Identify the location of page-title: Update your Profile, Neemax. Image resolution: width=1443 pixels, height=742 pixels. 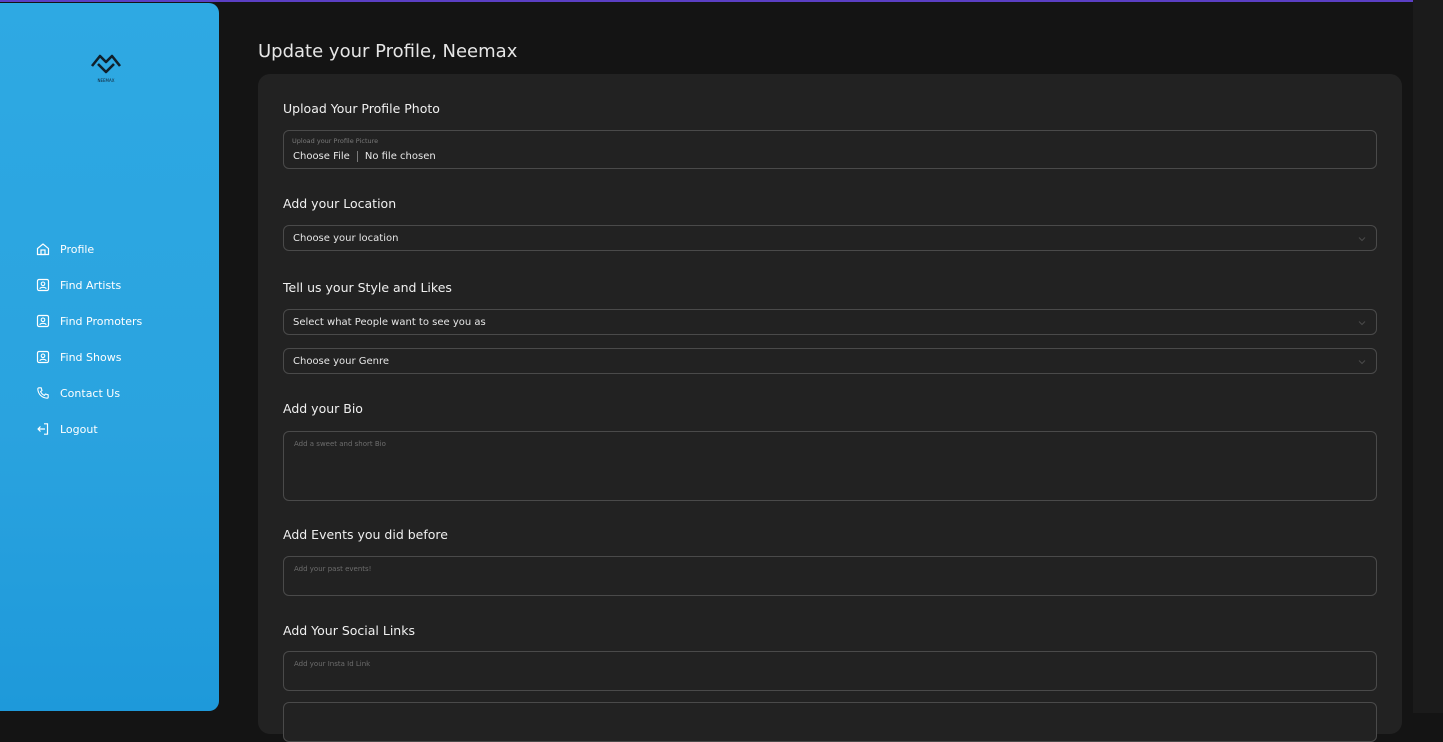
(388, 52).